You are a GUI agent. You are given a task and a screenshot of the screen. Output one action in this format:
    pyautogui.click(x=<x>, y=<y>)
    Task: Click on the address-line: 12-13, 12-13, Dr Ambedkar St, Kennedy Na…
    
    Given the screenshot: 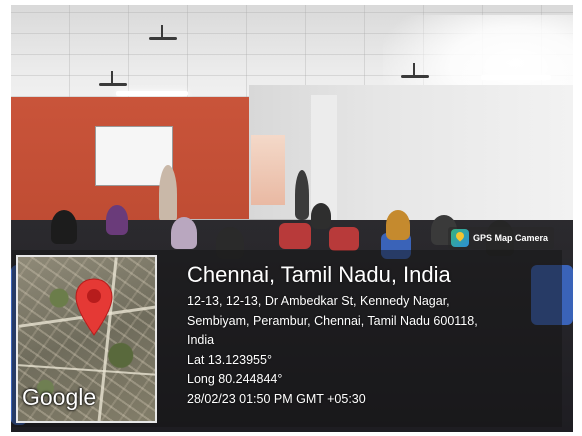 What is the action you would take?
    pyautogui.click(x=318, y=301)
    